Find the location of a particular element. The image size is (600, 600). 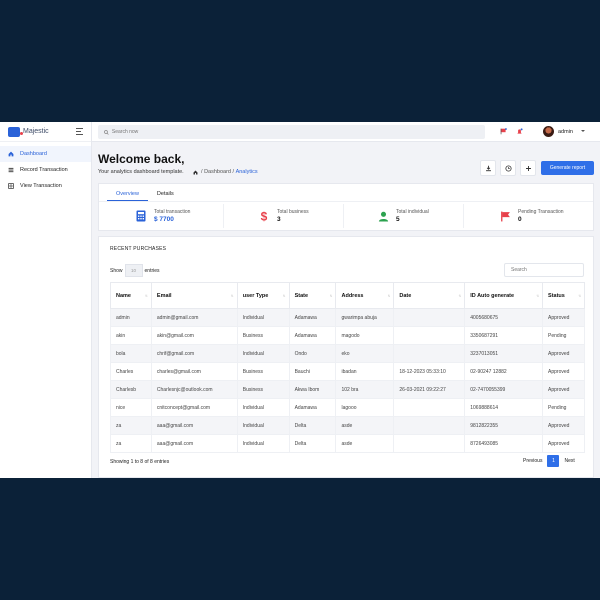

stat-value: 3 is located at coordinates (279, 219).